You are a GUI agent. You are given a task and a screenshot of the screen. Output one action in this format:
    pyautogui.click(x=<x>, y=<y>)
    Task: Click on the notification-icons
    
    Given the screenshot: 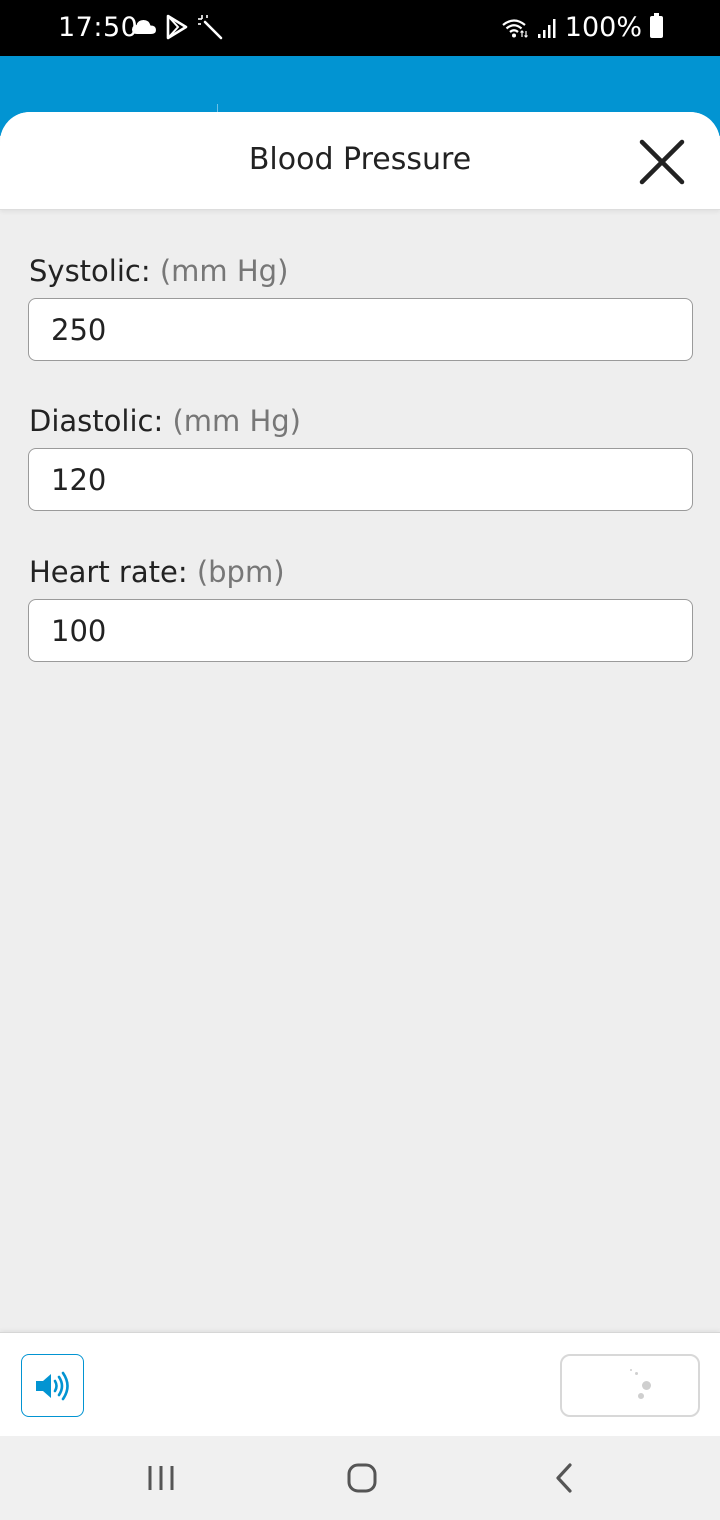 What is the action you would take?
    pyautogui.click(x=177, y=27)
    